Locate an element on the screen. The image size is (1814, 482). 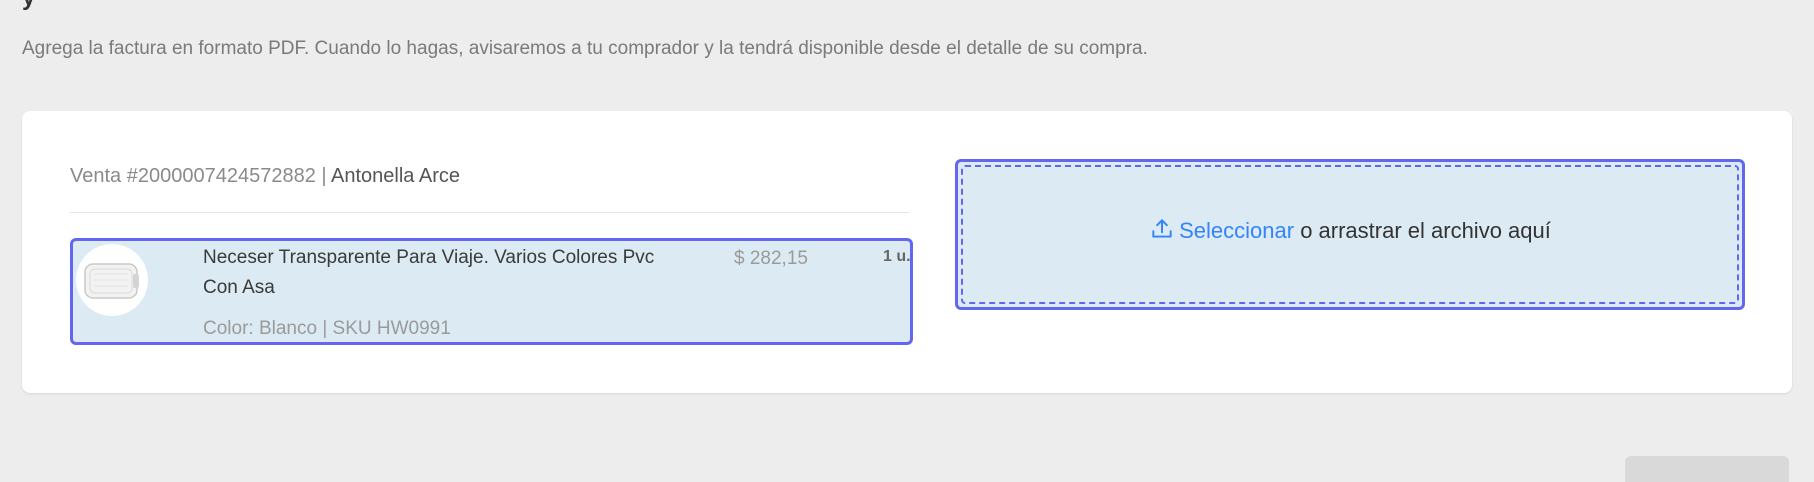
product-thumbnail is located at coordinates (112, 280).